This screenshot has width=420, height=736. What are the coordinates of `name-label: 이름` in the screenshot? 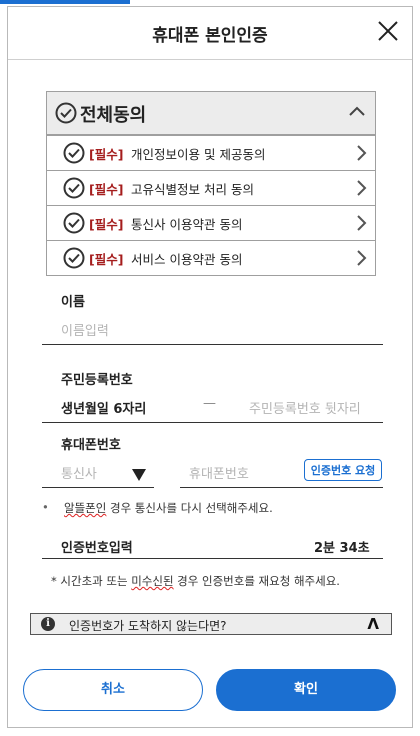 It's located at (73, 302).